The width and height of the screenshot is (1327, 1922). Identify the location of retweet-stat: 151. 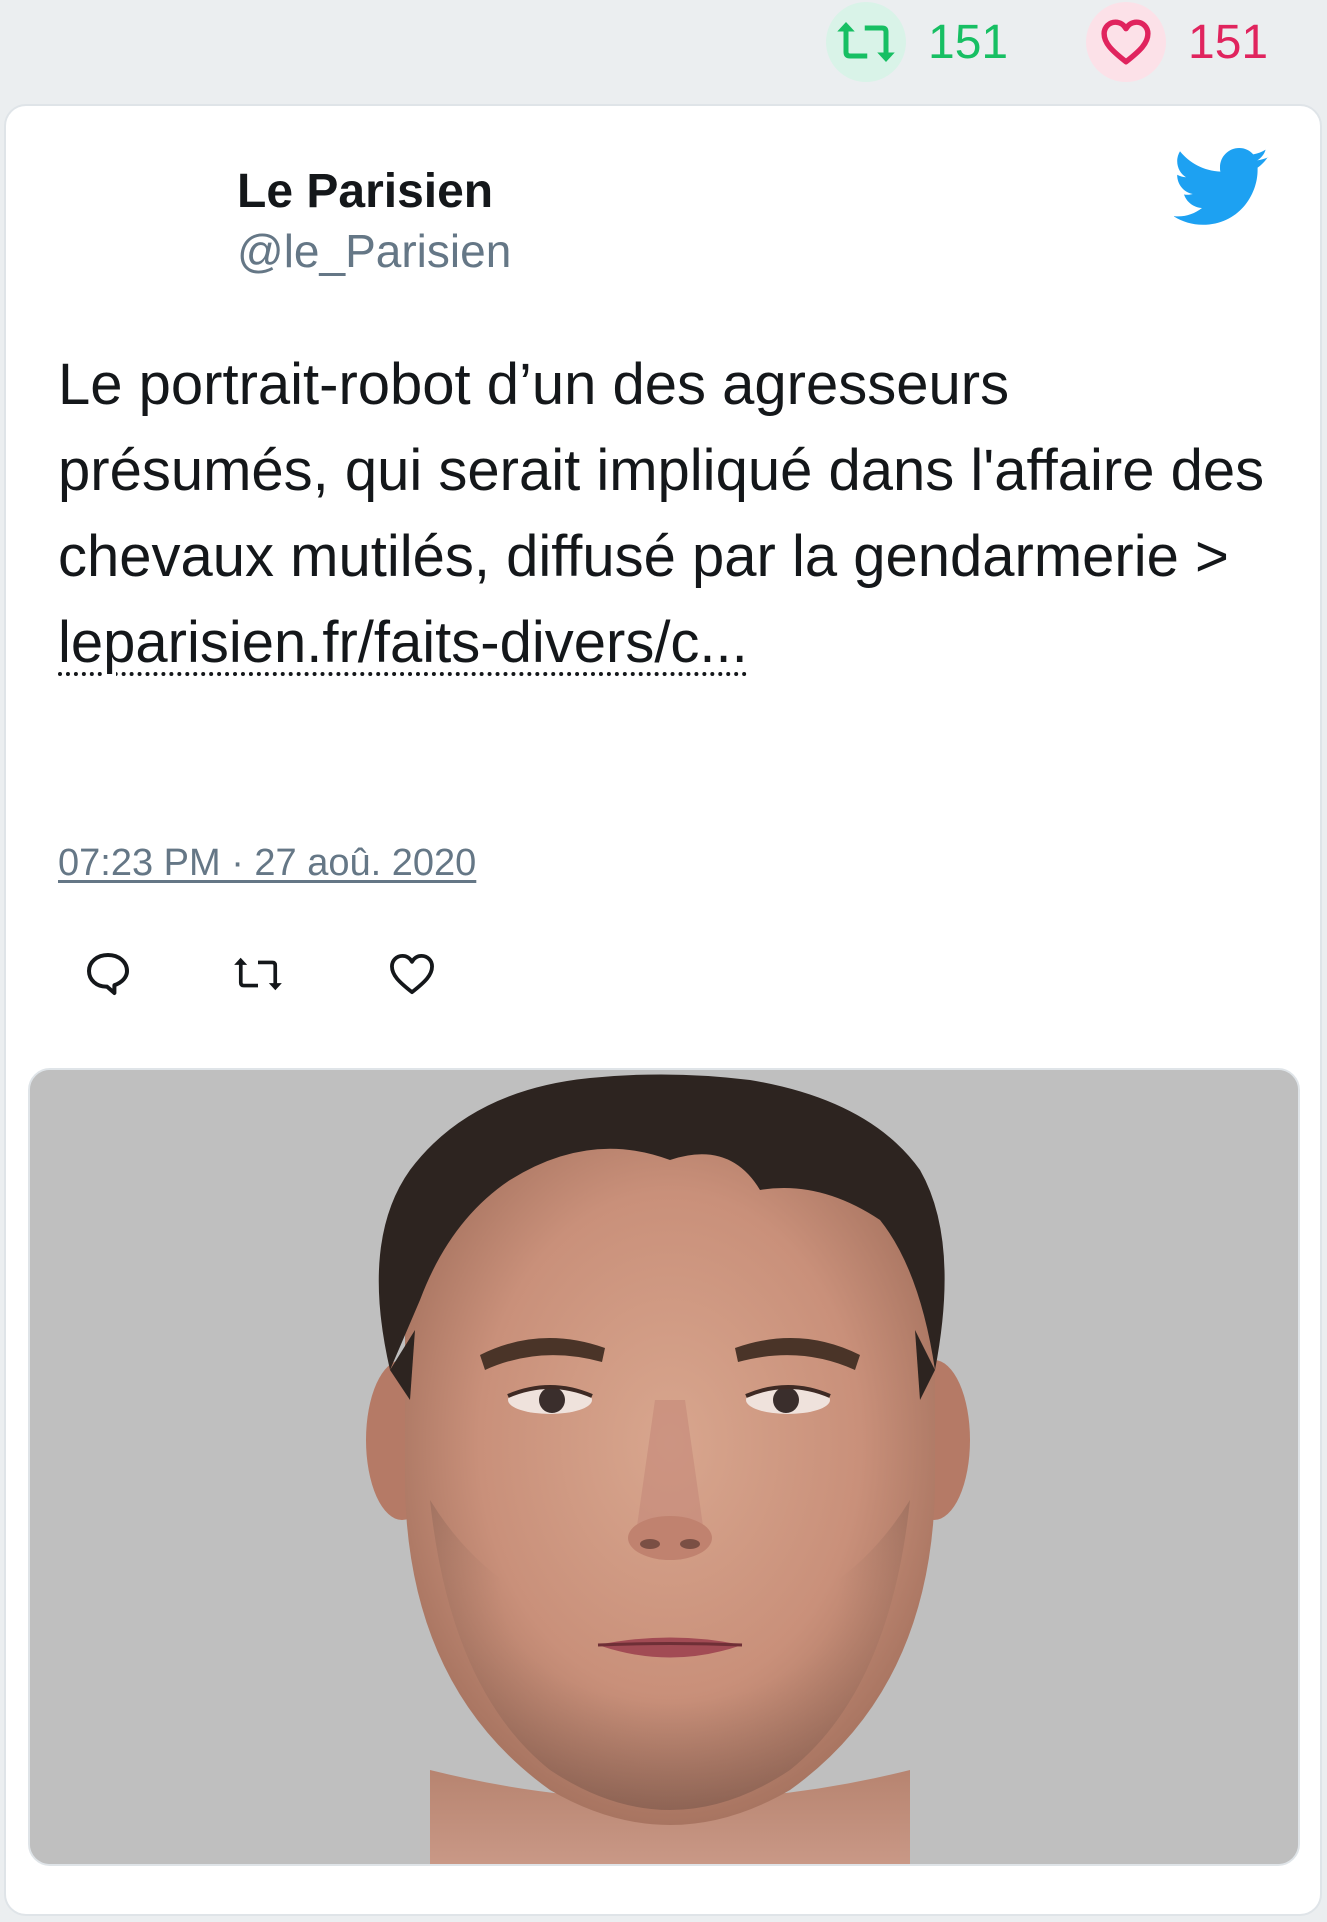
(917, 42).